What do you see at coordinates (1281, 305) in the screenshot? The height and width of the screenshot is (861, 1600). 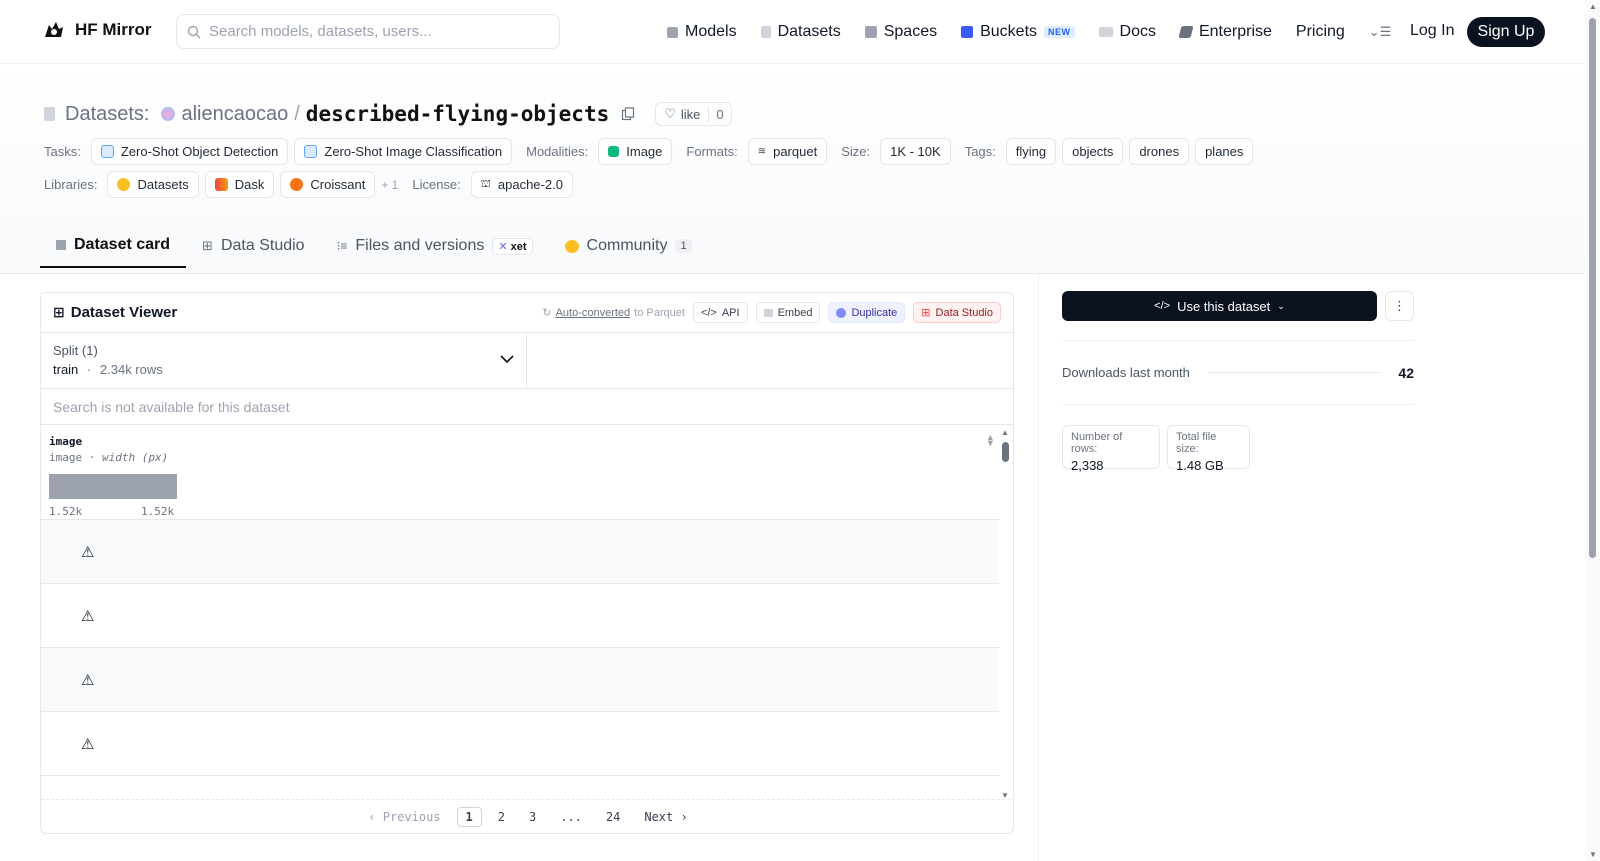 I see `chevron-down-icon: ⌄` at bounding box center [1281, 305].